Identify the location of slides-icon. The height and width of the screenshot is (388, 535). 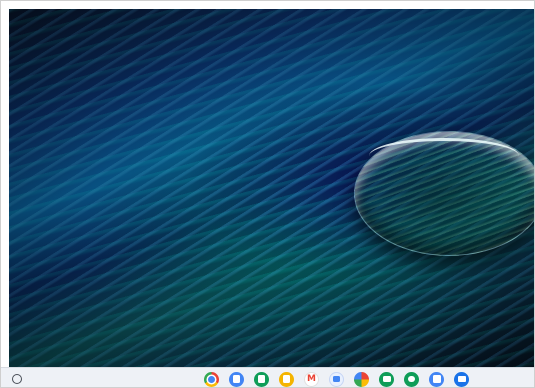
(286, 379).